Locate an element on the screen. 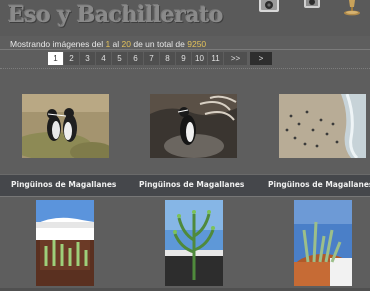  page-link-6: 6 is located at coordinates (135, 58).